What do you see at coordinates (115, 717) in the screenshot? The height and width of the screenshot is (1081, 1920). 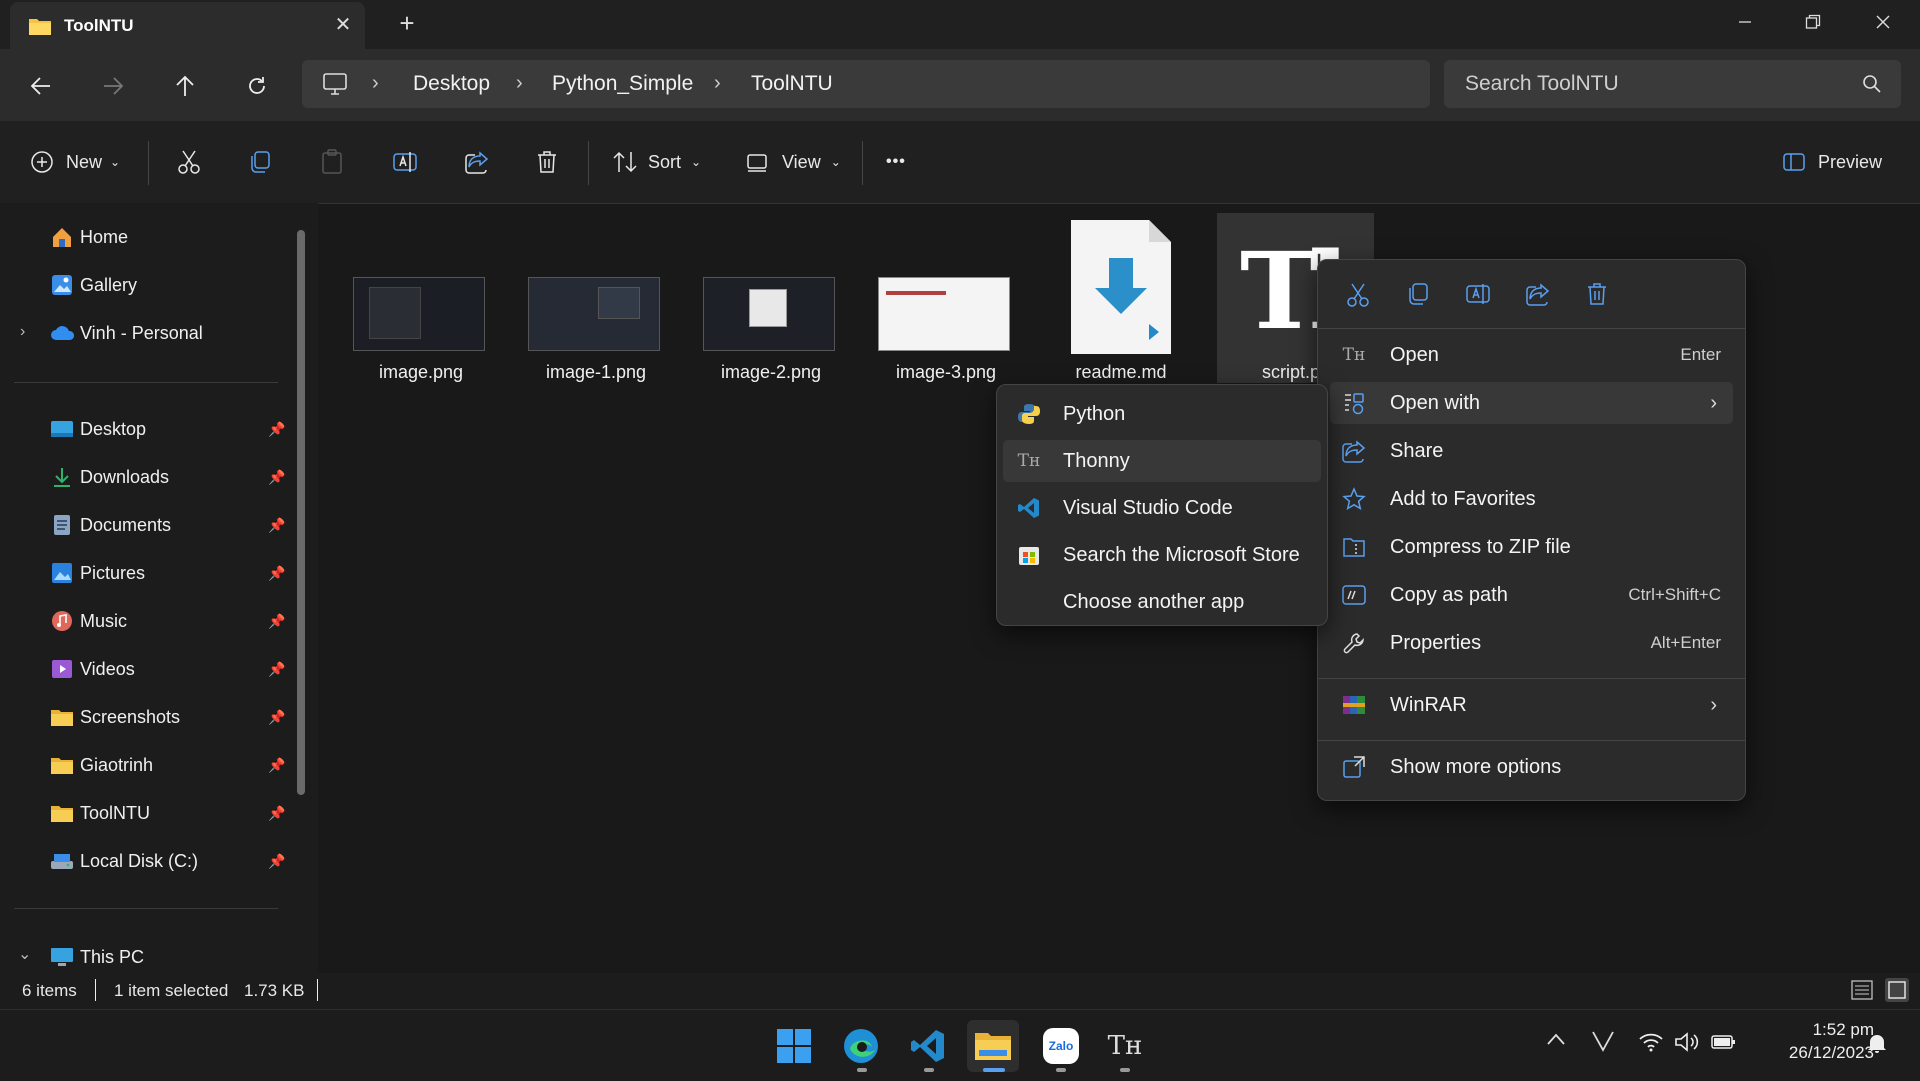 I see `nav-item-screenshots: Screenshots` at bounding box center [115, 717].